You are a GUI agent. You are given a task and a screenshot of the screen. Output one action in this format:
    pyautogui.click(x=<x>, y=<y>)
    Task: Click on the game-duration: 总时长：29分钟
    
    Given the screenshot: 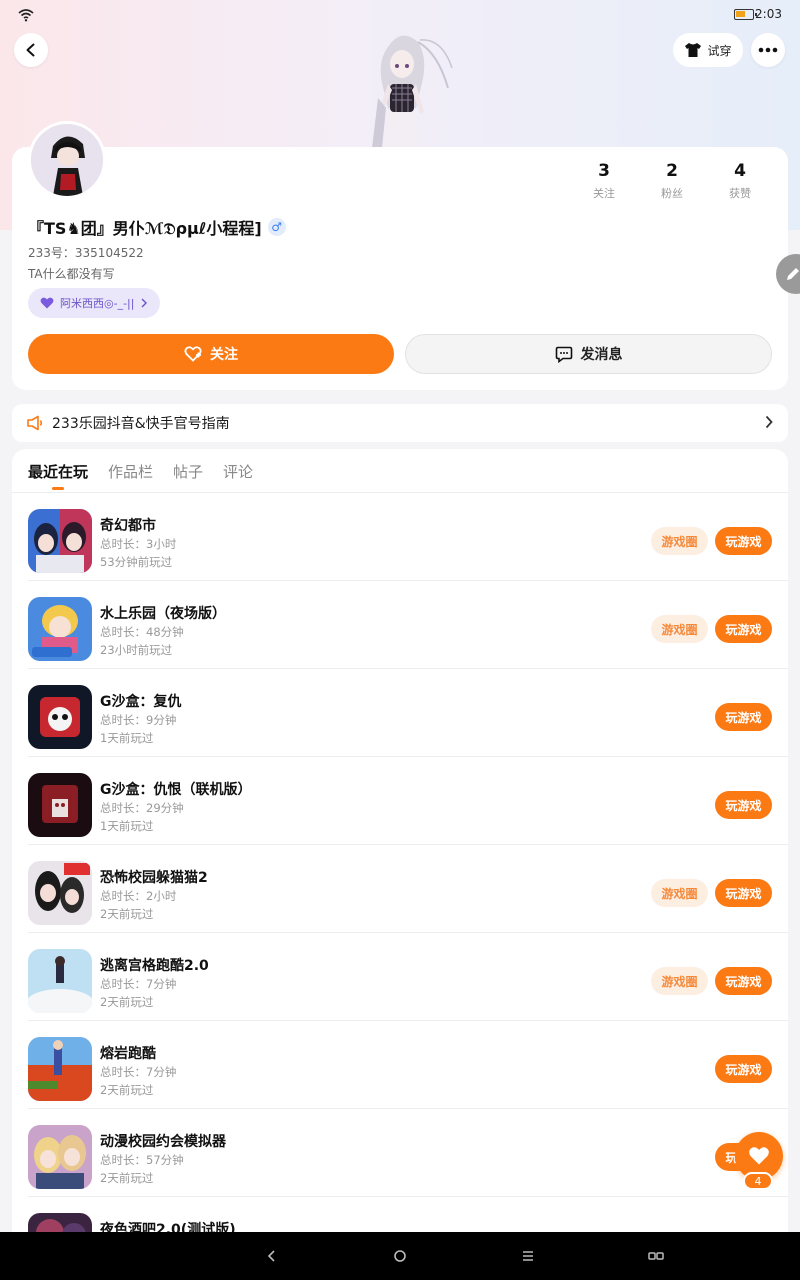 What is the action you would take?
    pyautogui.click(x=142, y=808)
    